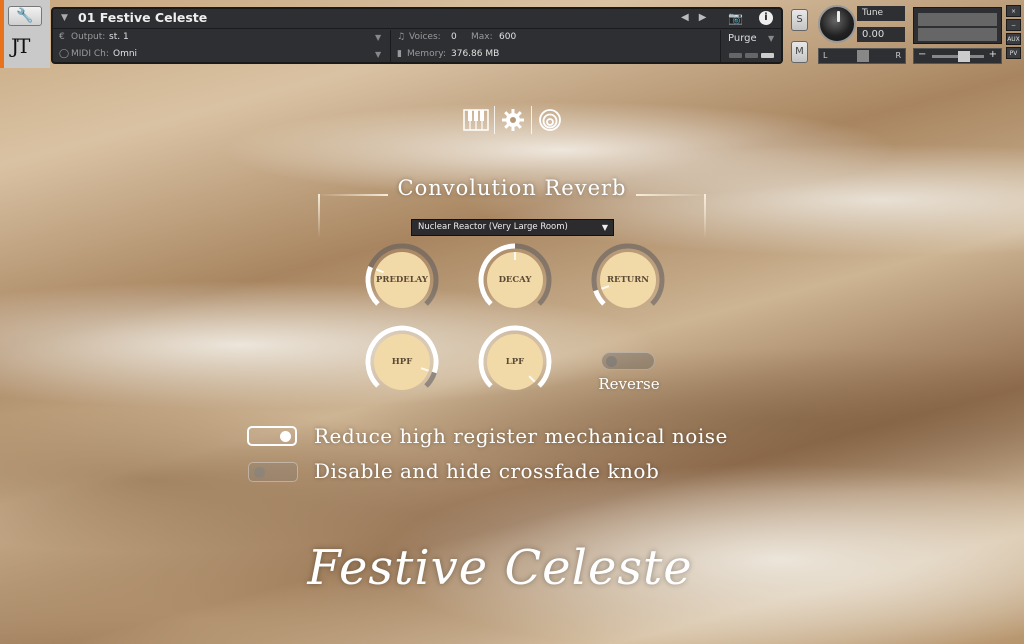  I want to click on tab-settings, so click(513, 120).